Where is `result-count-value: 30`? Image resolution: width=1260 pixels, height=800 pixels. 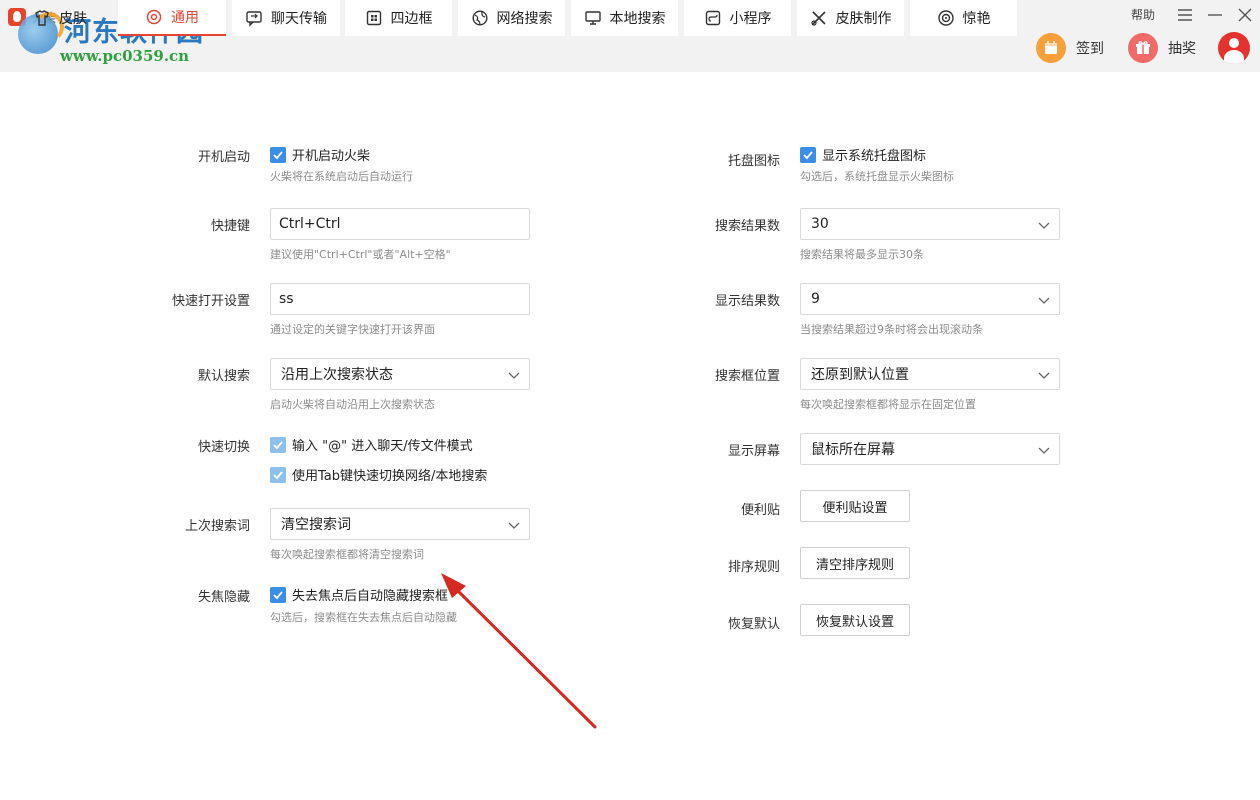 result-count-value: 30 is located at coordinates (820, 224).